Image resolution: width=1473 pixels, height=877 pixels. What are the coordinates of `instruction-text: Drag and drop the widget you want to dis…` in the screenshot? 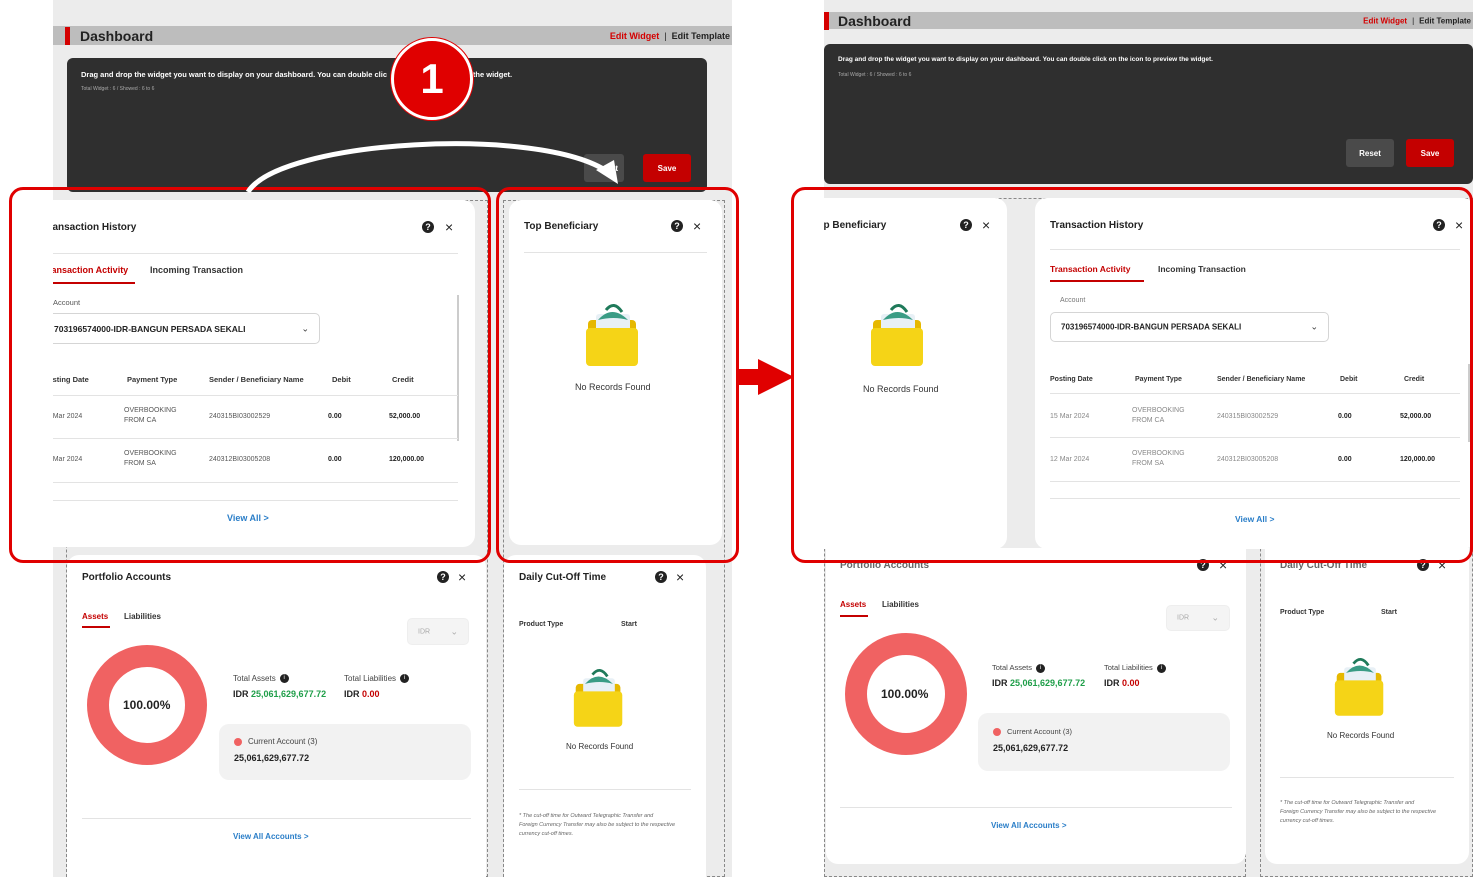 It's located at (1025, 59).